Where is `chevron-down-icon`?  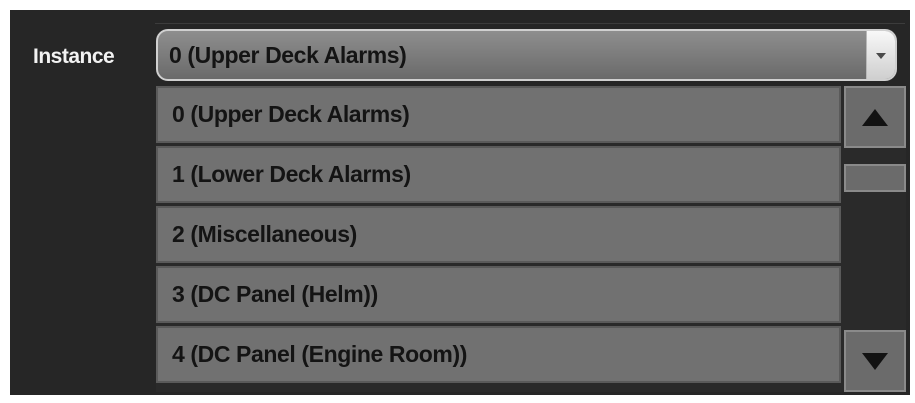
chevron-down-icon is located at coordinates (880, 55).